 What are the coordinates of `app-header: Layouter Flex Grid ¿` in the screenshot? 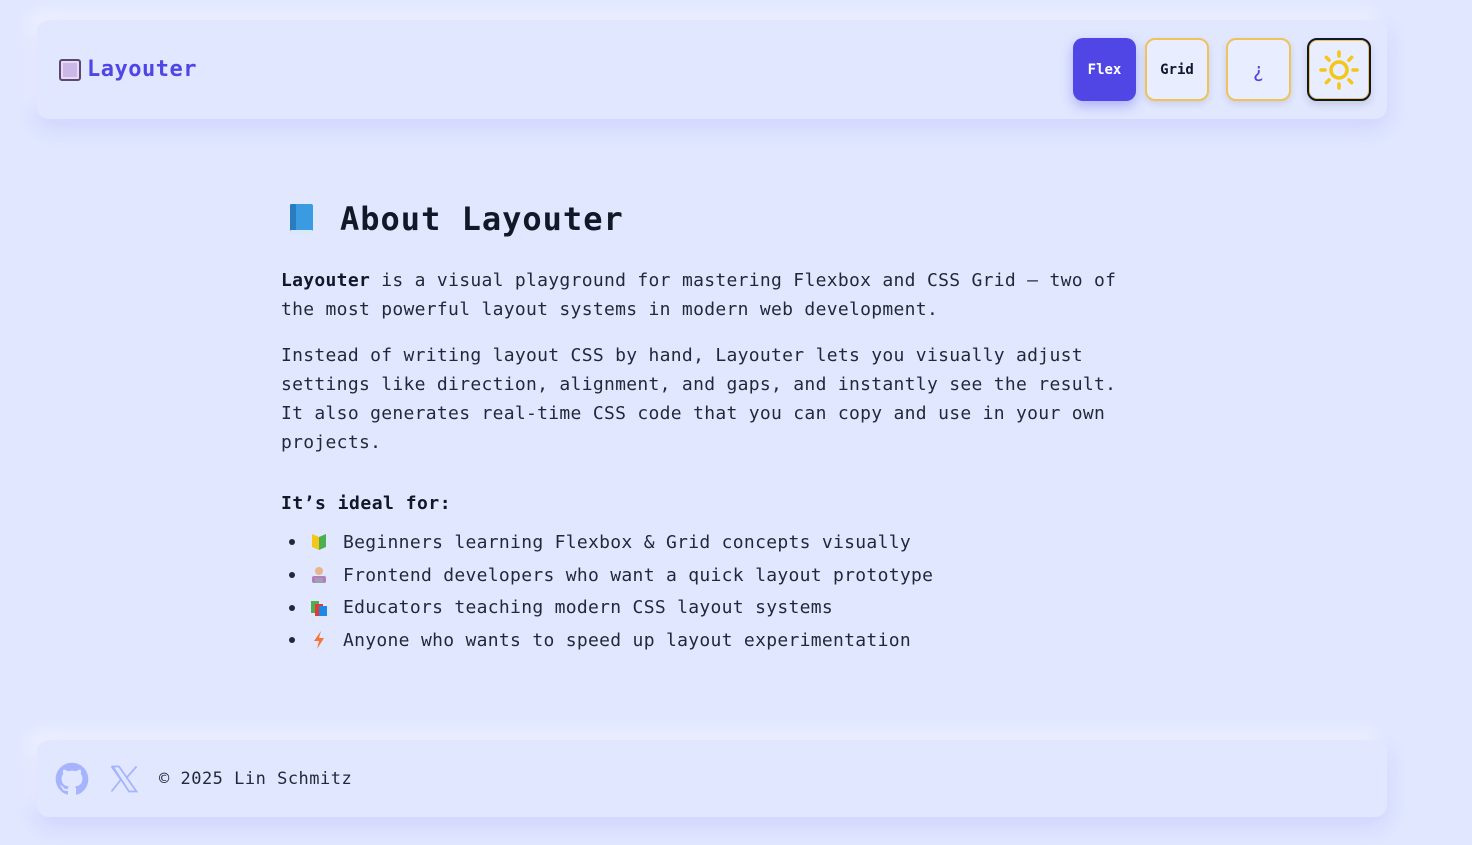 It's located at (712, 69).